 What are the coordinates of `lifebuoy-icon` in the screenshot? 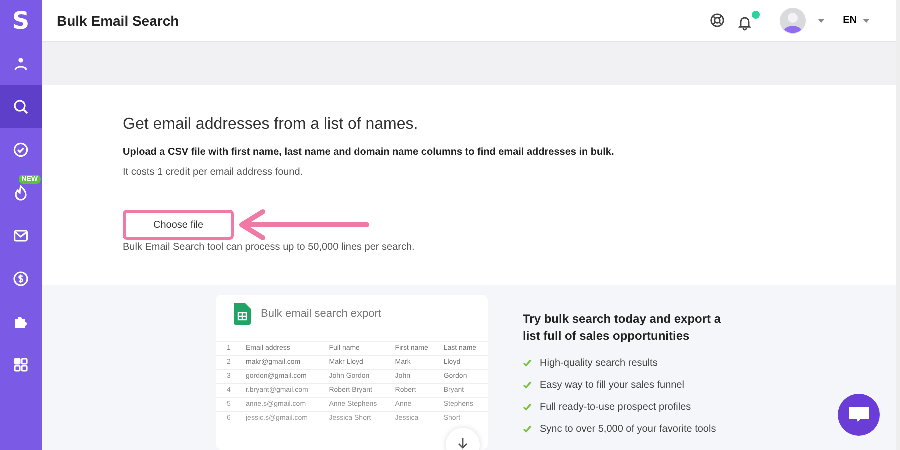 It's located at (718, 20).